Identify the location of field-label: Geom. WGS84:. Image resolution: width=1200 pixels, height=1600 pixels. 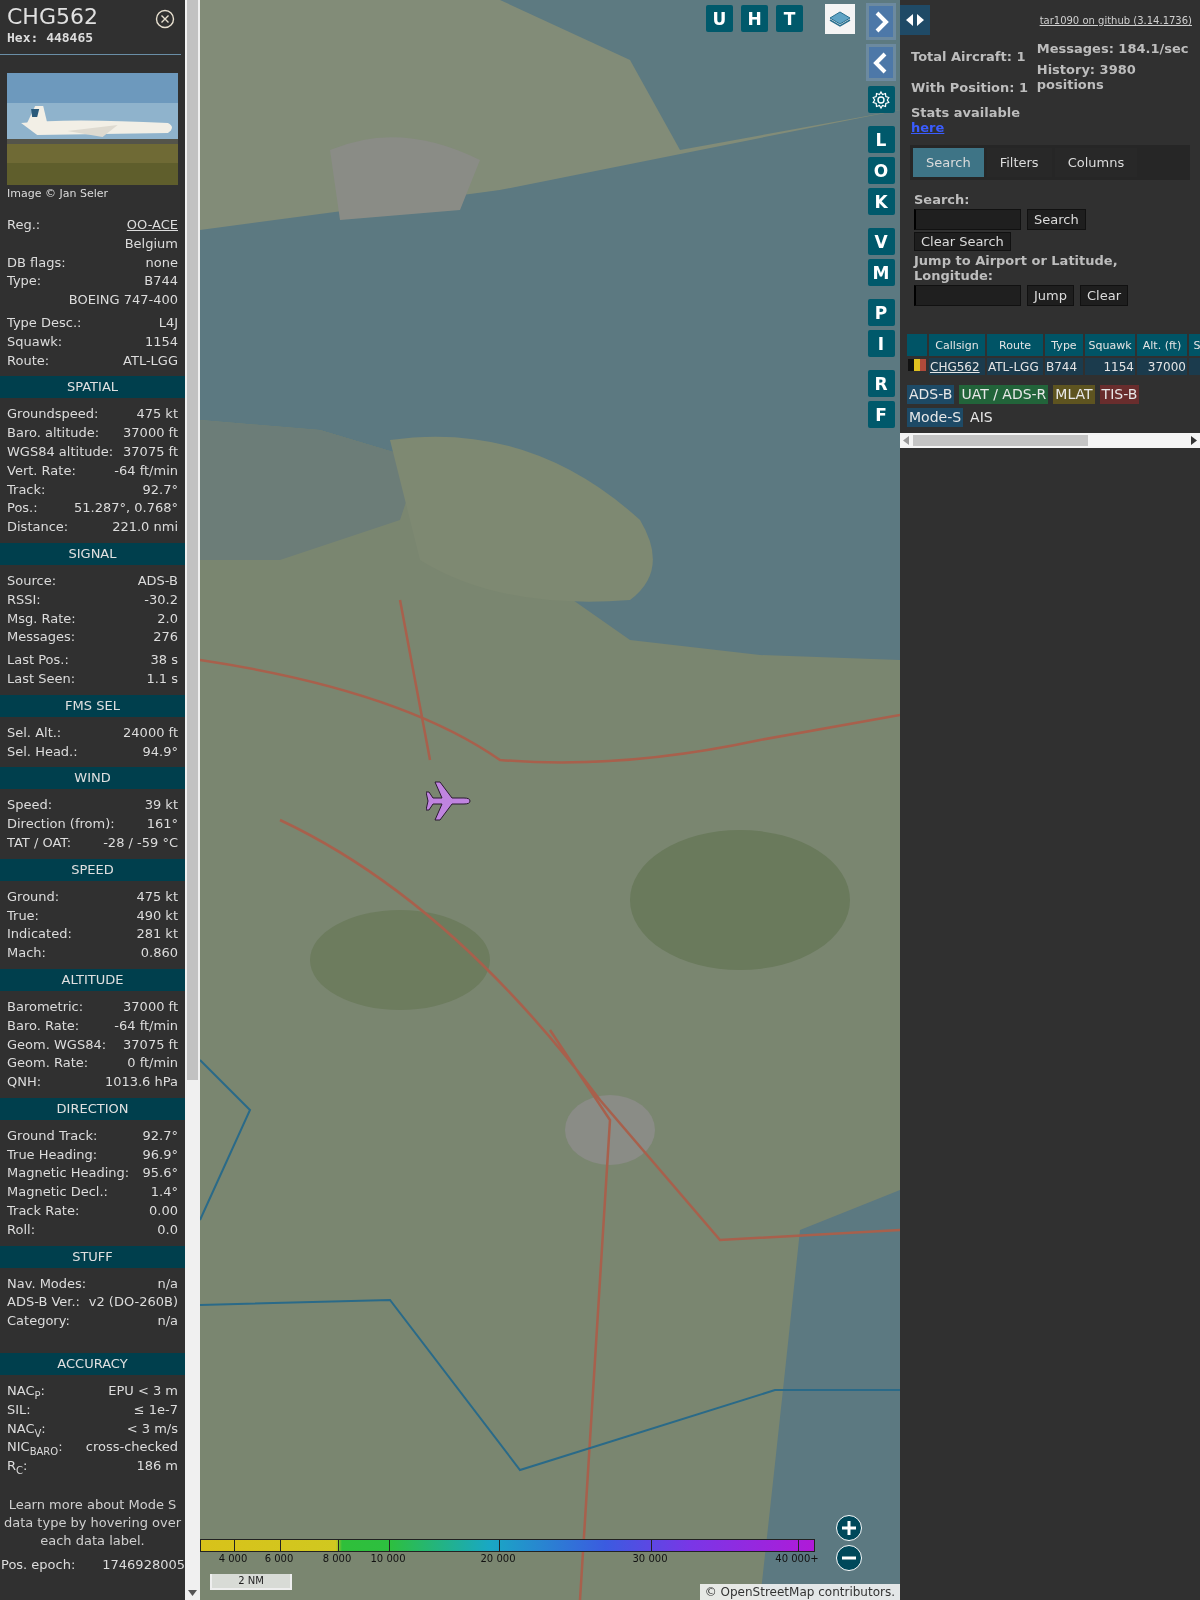
(57, 1044).